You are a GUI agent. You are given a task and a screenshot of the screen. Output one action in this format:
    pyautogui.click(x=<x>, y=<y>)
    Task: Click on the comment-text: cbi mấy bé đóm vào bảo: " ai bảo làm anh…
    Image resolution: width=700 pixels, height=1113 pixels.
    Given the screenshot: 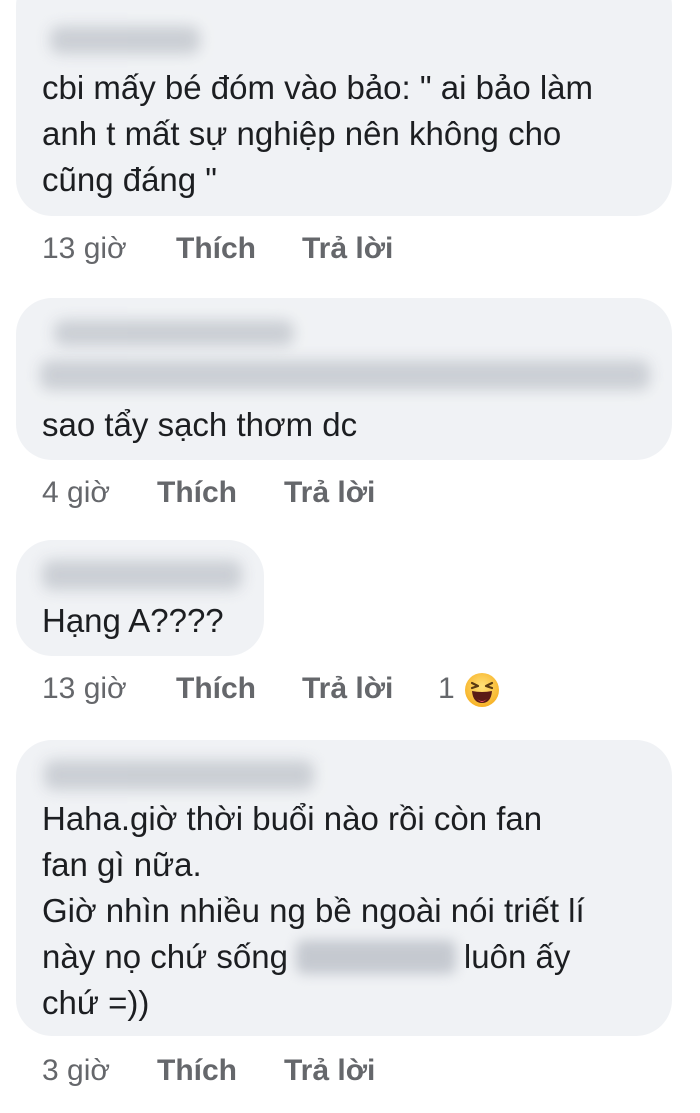 What is the action you would take?
    pyautogui.click(x=318, y=133)
    